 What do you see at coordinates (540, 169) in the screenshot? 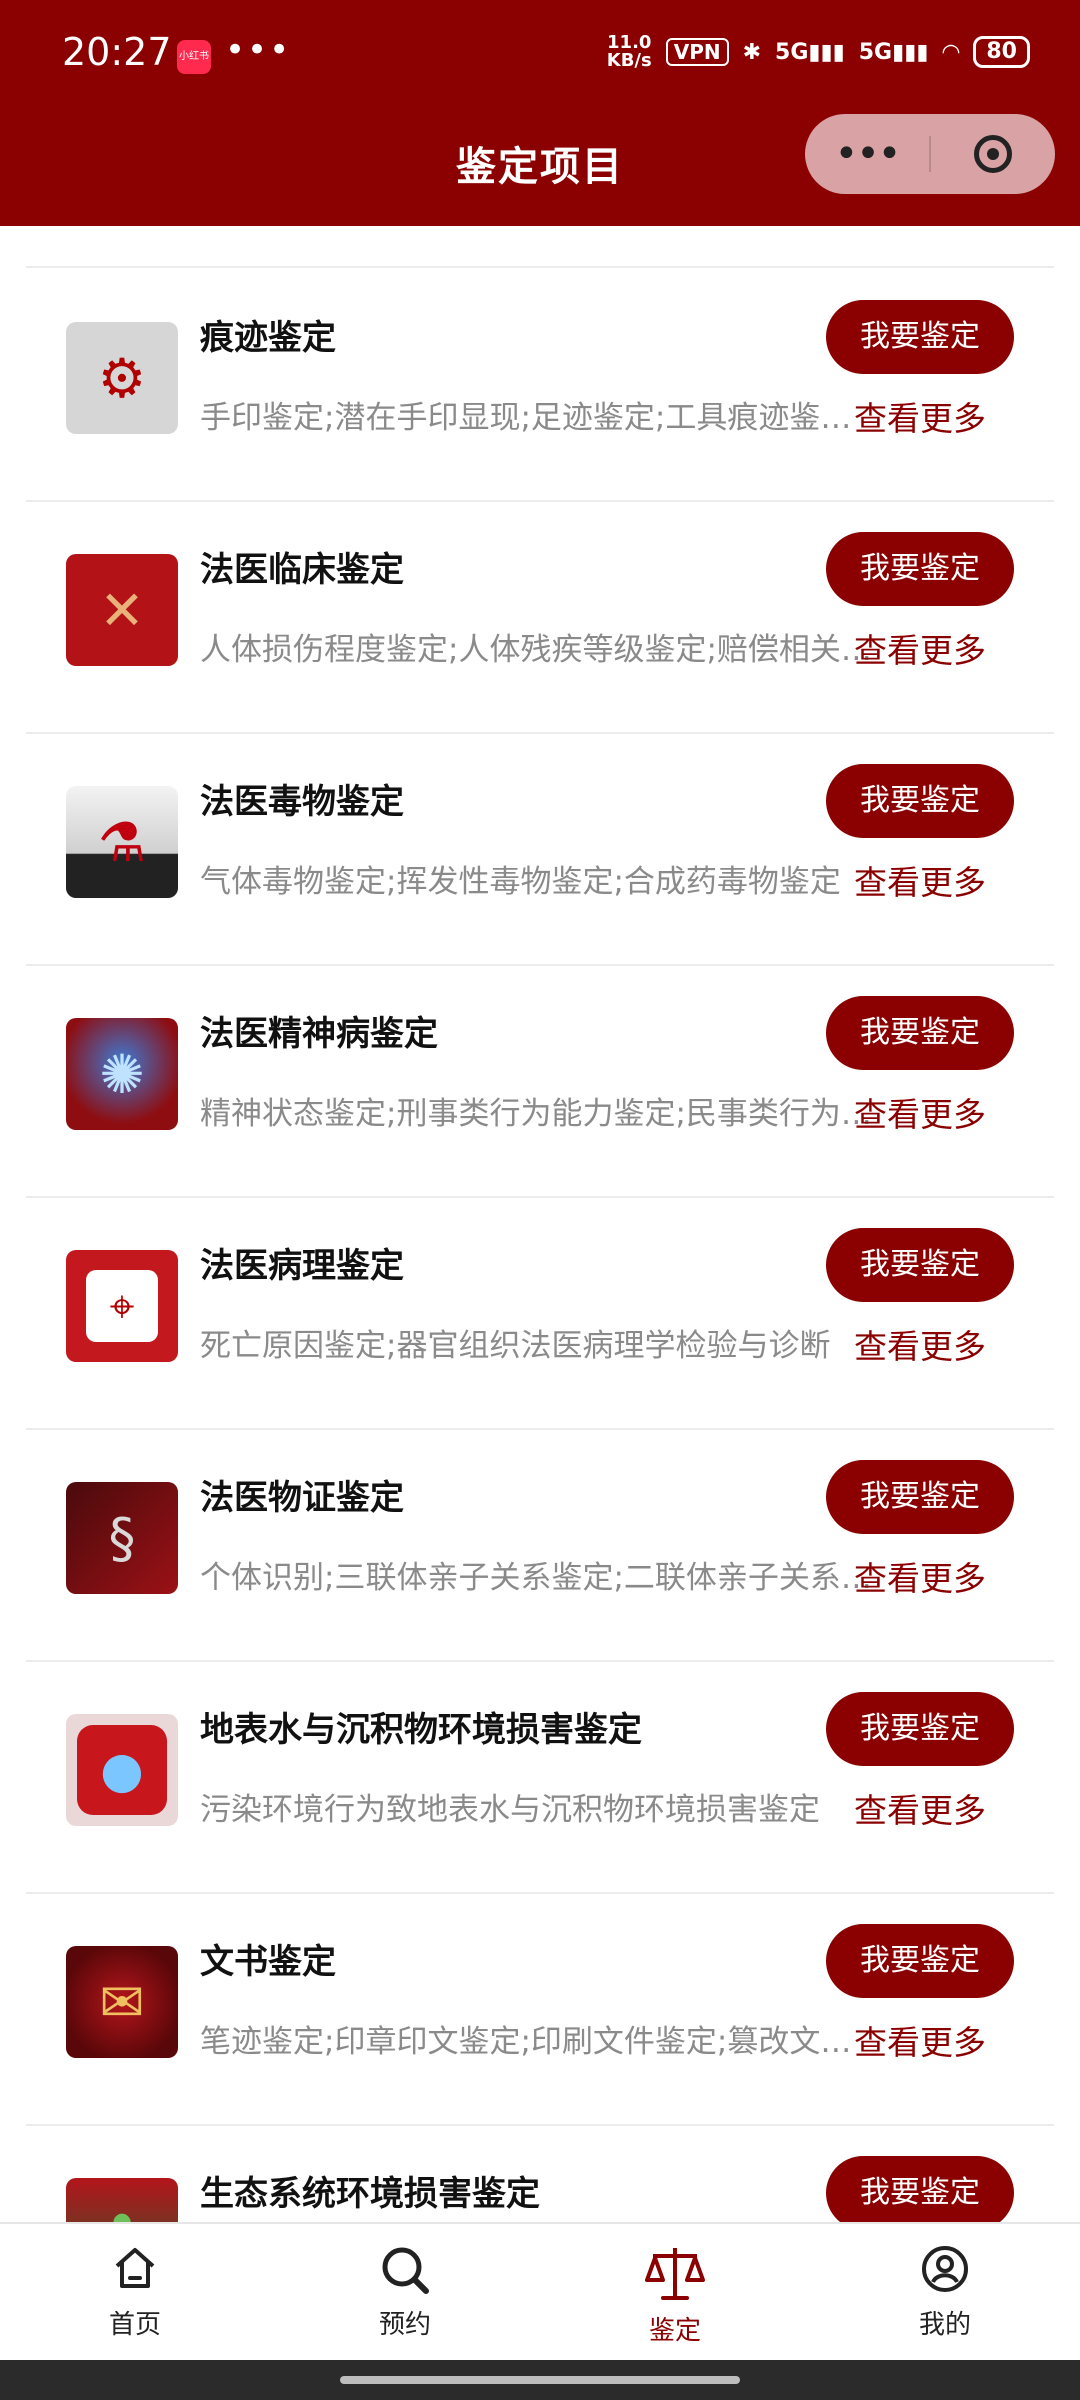
I see `nav-bar: 鉴定项目 •••` at bounding box center [540, 169].